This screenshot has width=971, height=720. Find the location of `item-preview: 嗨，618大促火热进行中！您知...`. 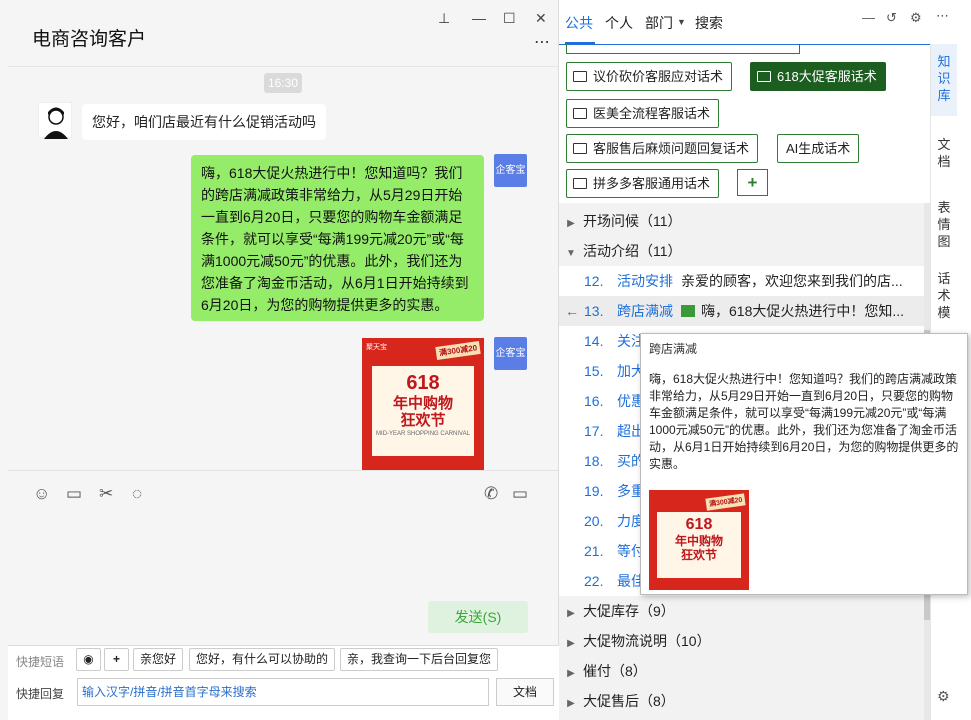

item-preview: 嗨，618大促火热进行中！您知... is located at coordinates (803, 311).